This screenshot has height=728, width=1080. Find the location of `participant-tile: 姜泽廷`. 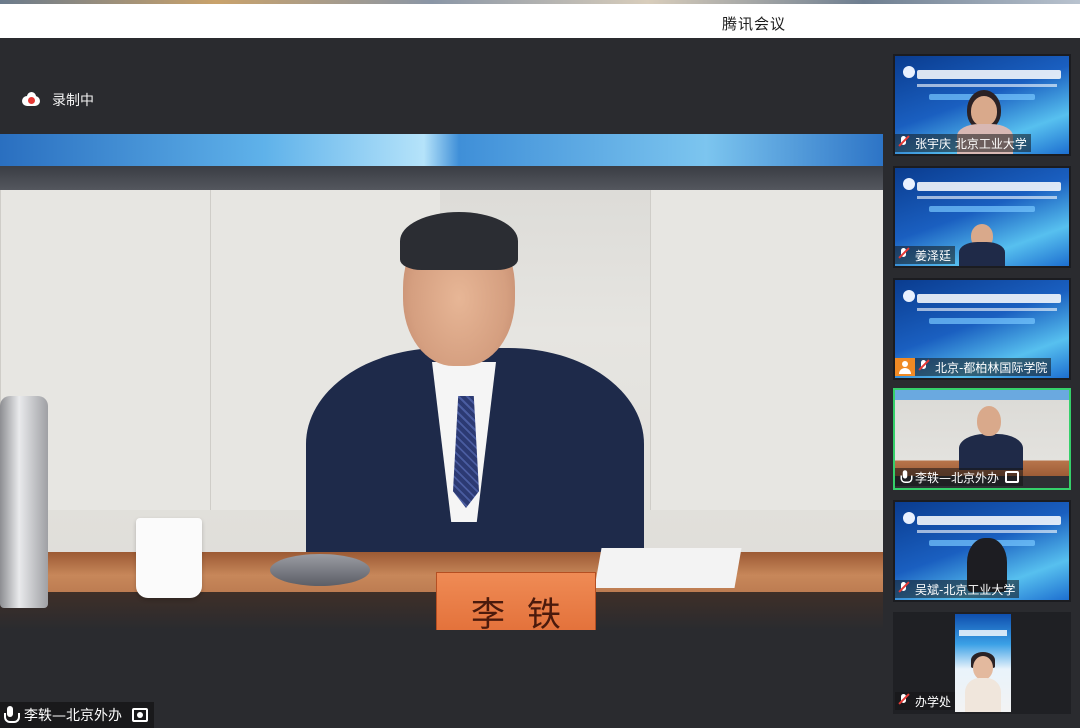

participant-tile: 姜泽廷 is located at coordinates (982, 217).